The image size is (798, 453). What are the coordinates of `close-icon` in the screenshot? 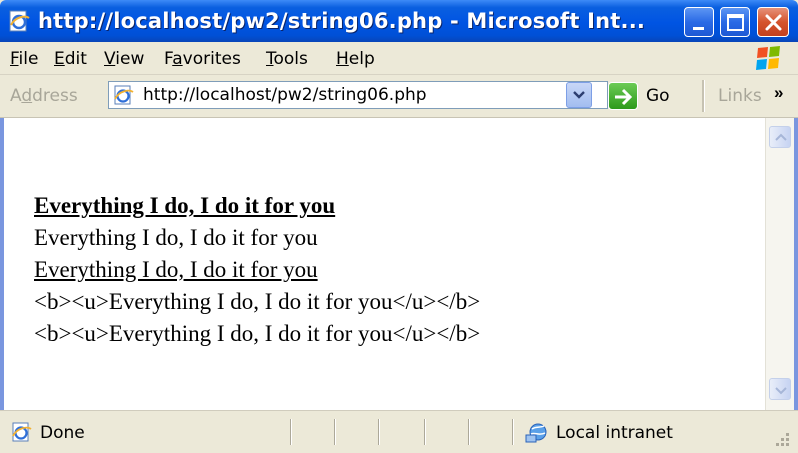 It's located at (773, 22).